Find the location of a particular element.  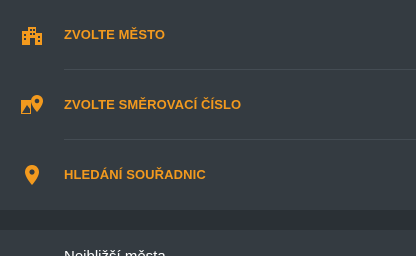

map-marker-icon is located at coordinates (32, 104).